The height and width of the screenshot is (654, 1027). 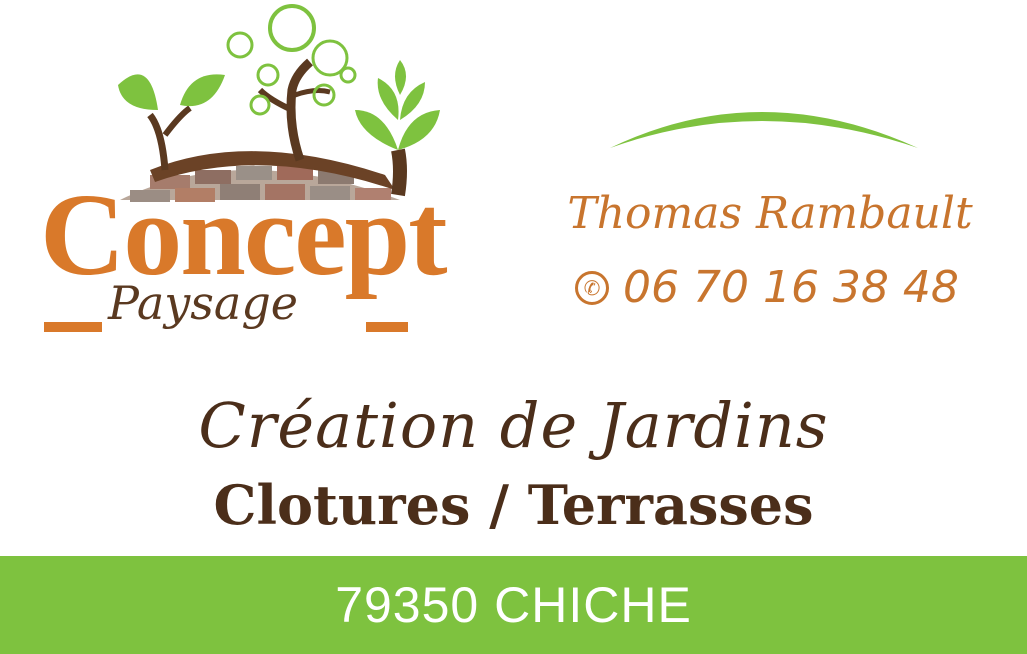 What do you see at coordinates (73, 327) in the screenshot?
I see `brand-underline-left` at bounding box center [73, 327].